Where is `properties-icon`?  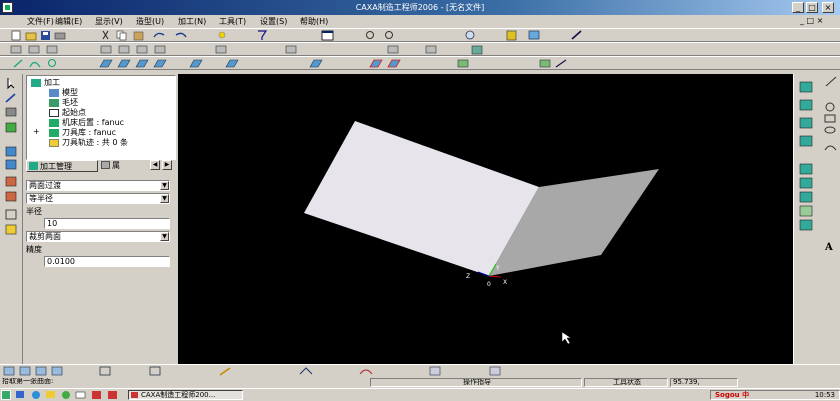
properties-icon is located at coordinates (11, 127).